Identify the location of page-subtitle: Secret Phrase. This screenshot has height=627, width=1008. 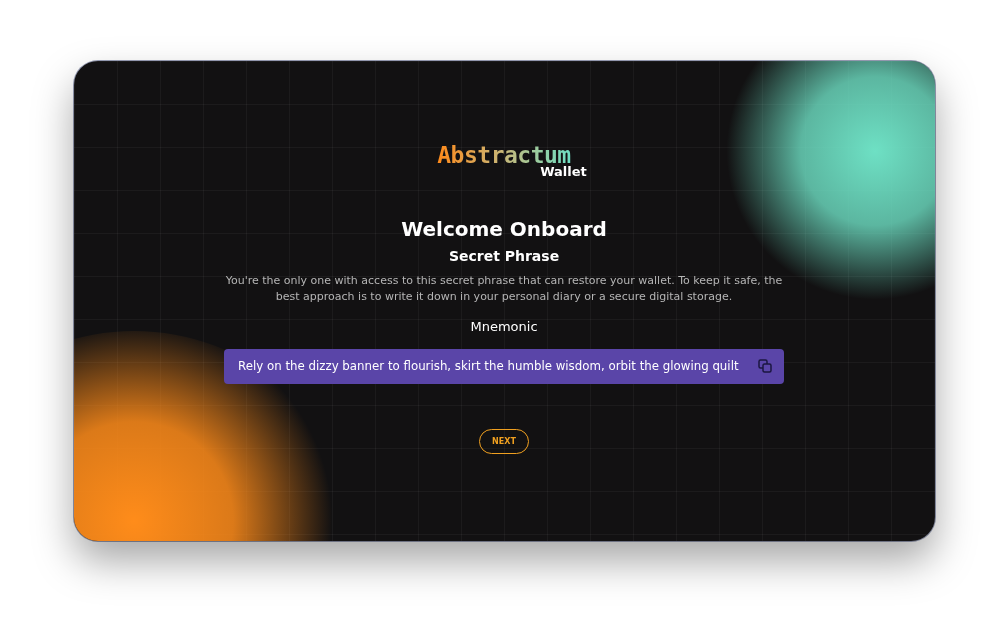
(504, 255).